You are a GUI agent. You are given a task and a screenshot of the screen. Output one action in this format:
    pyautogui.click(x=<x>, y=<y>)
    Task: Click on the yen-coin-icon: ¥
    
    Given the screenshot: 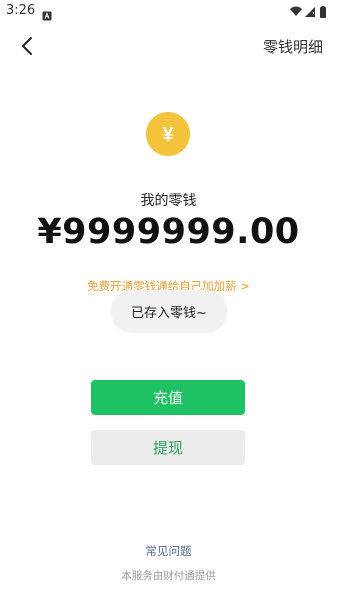 What is the action you would take?
    pyautogui.click(x=168, y=134)
    